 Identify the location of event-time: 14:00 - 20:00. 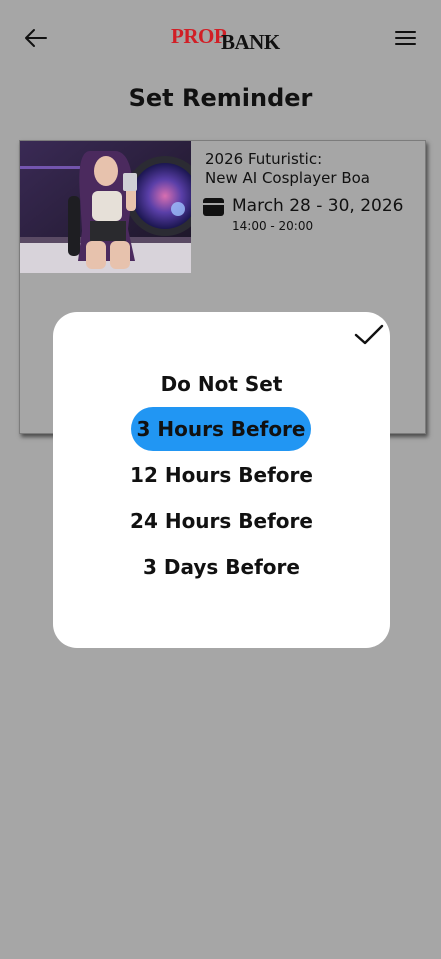
(273, 226).